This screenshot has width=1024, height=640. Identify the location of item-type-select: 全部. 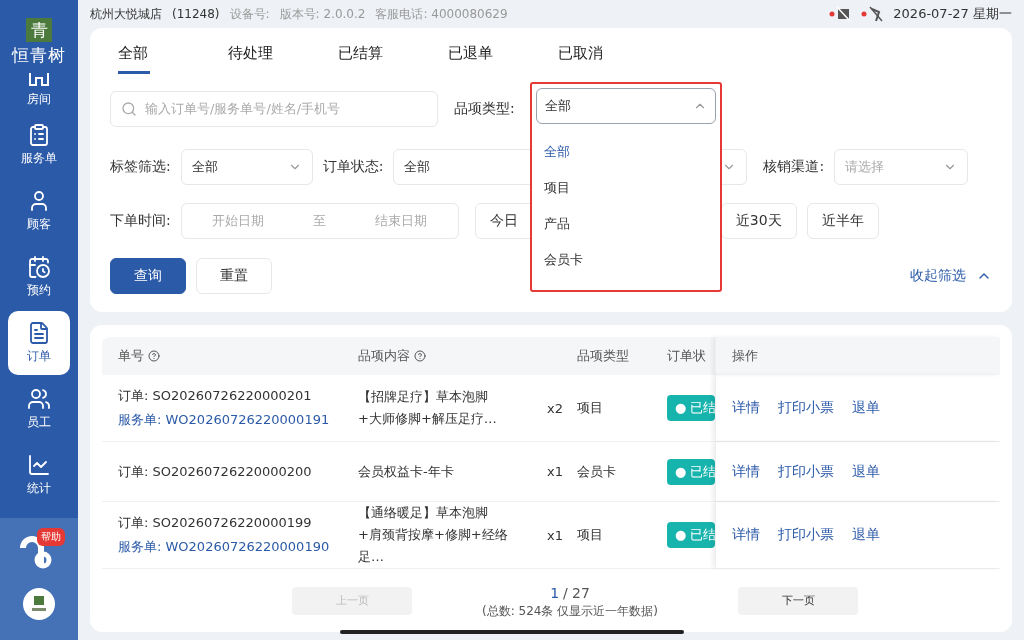
(626, 106).